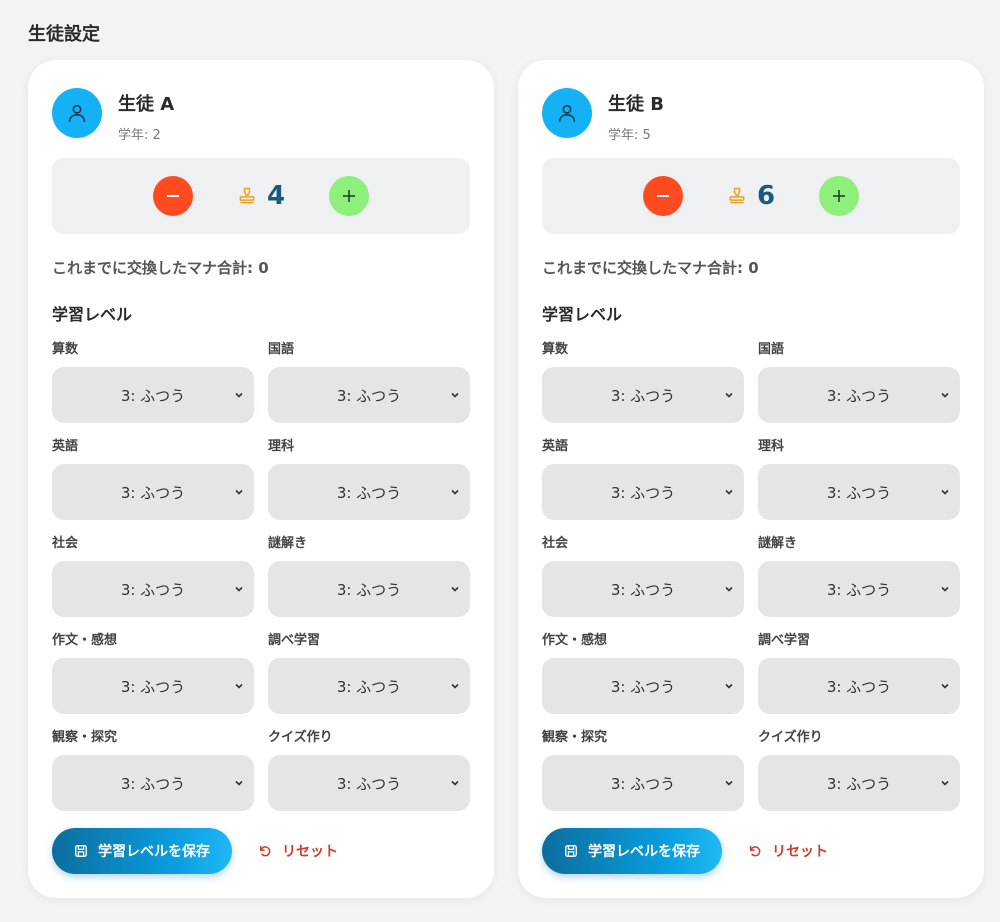 The image size is (1000, 922). I want to click on student-grade: 学年: 2, so click(139, 135).